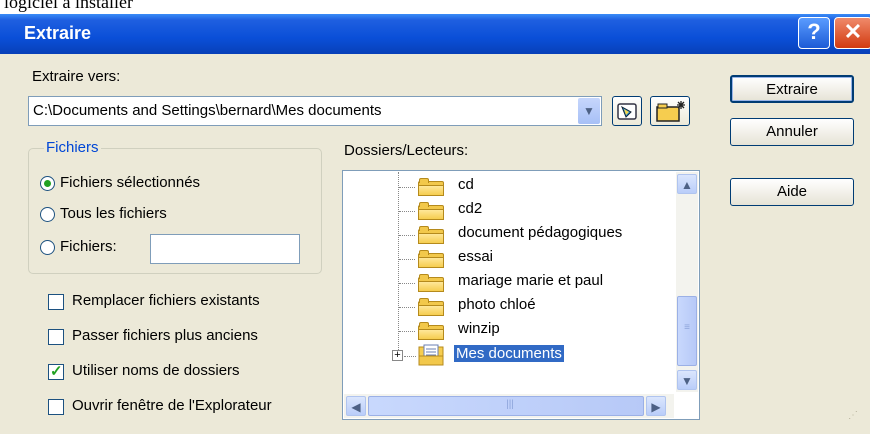 The height and width of the screenshot is (434, 870). Describe the element at coordinates (47, 214) in the screenshot. I see `radio-all-files` at that location.